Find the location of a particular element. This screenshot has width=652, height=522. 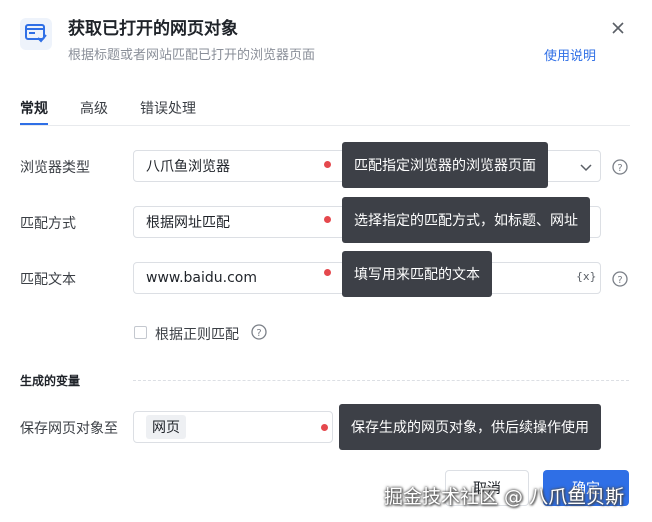

match-text-value: www.baidu.com is located at coordinates (201, 278).